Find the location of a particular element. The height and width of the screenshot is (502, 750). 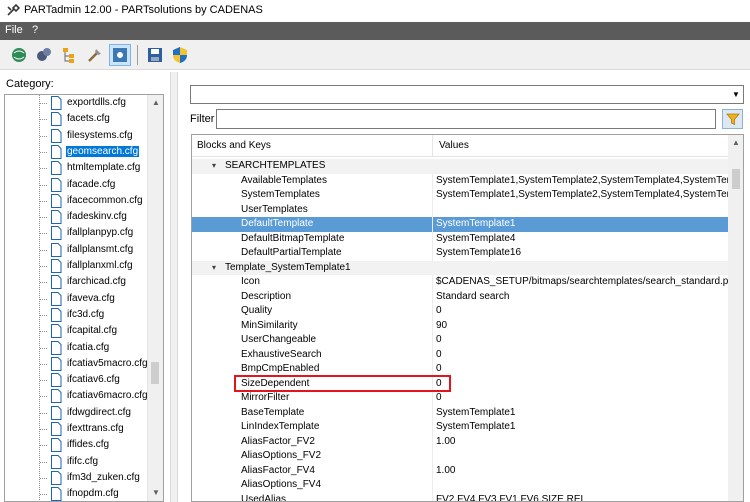

globe-refresh-button is located at coordinates (19, 55).